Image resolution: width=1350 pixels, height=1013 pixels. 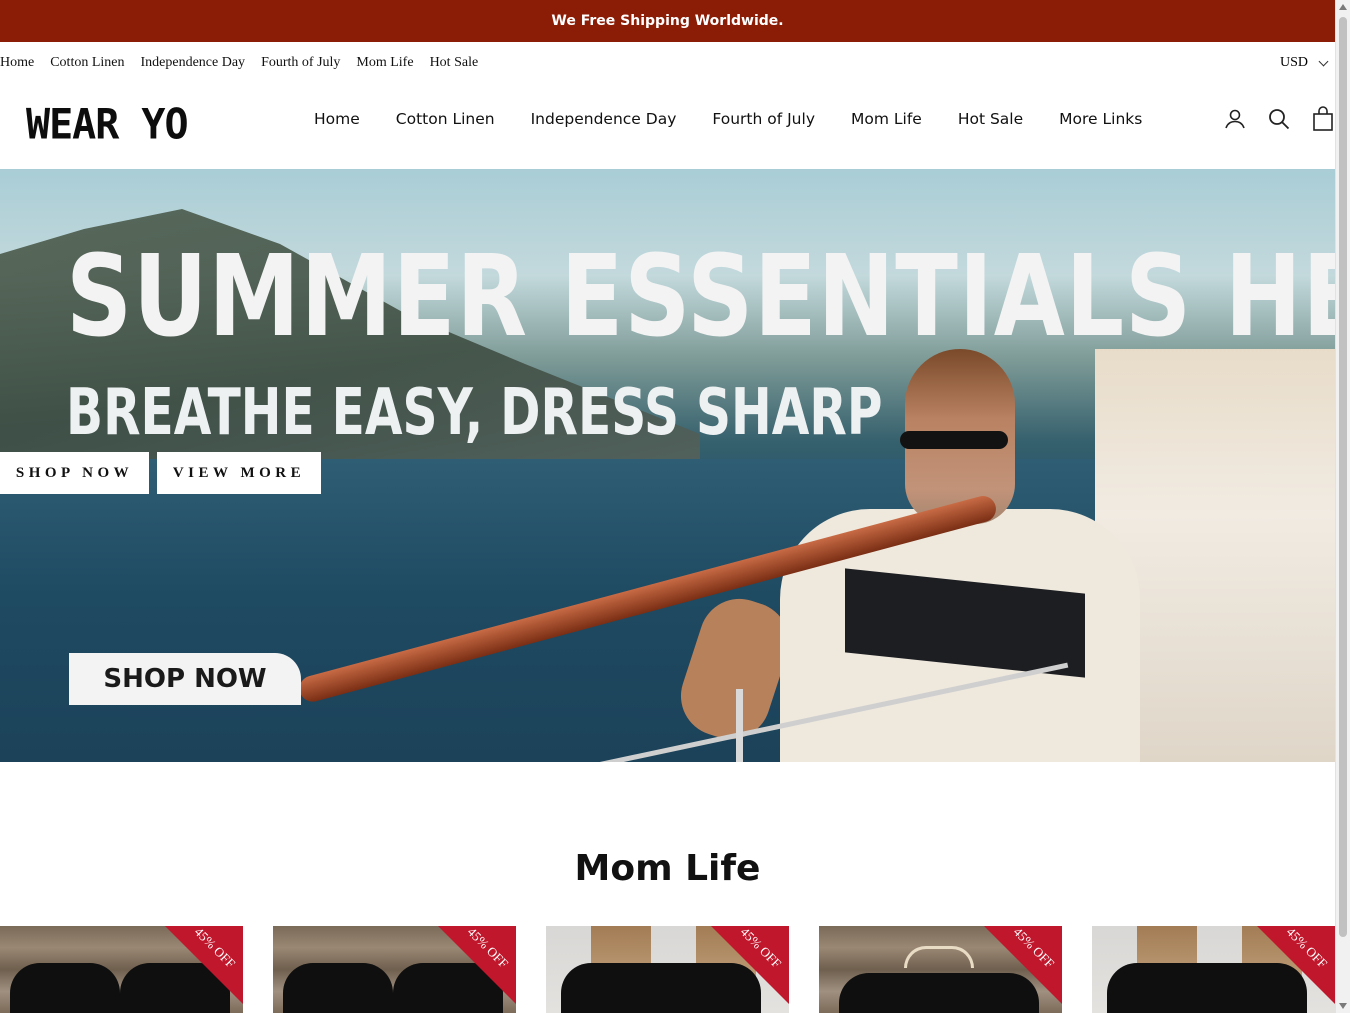 I want to click on page-scrollbar, so click(x=1342, y=506).